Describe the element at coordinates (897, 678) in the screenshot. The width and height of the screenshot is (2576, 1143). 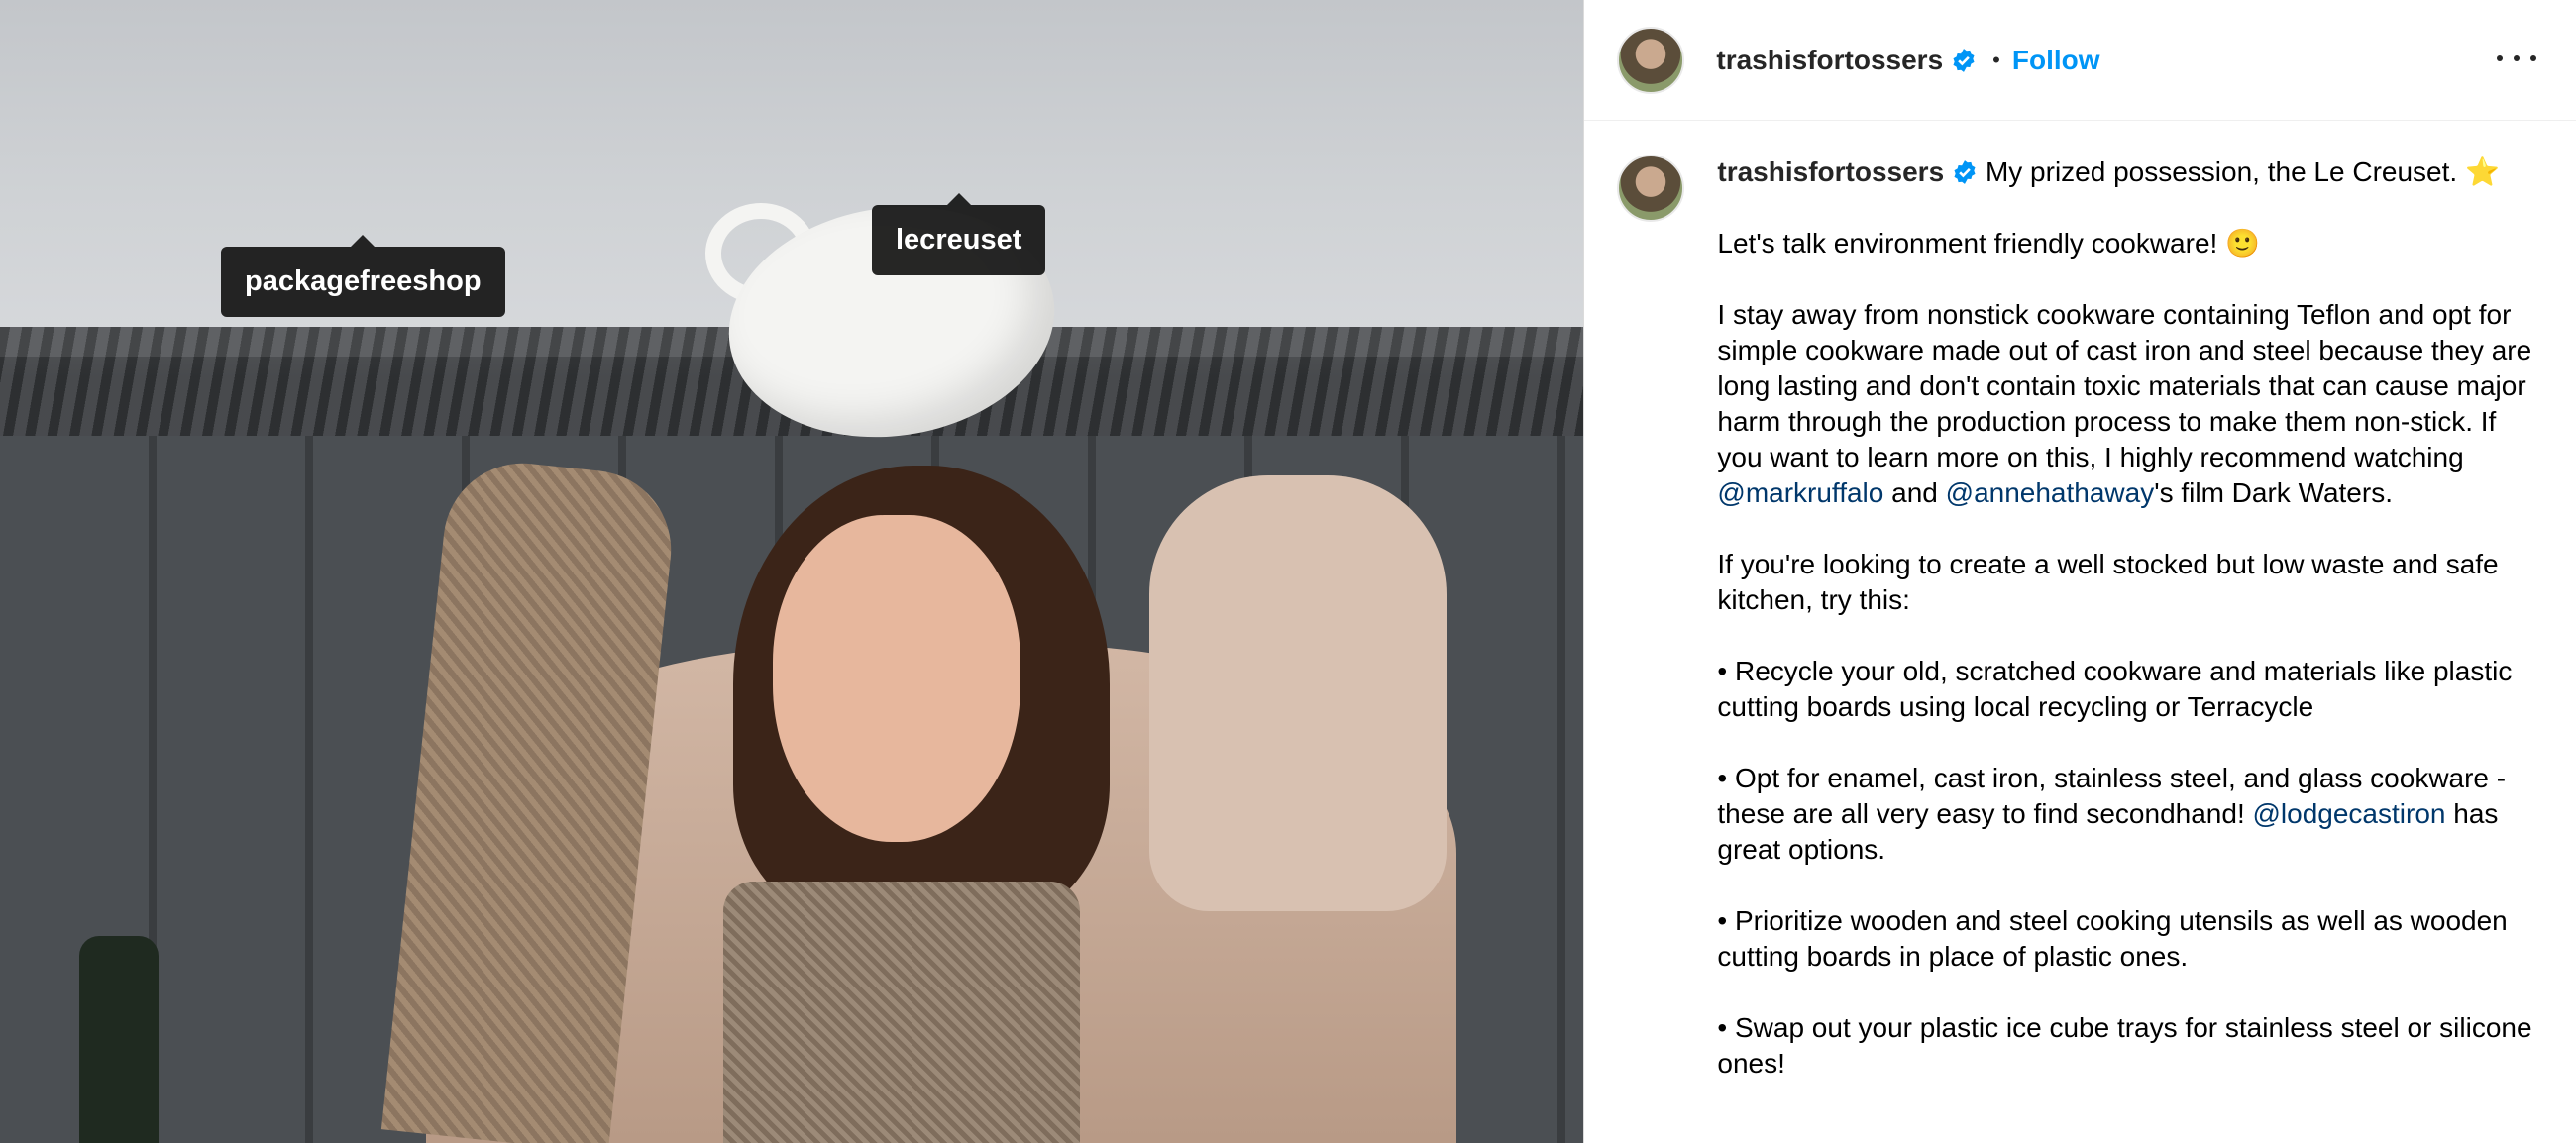
I see `person-face` at that location.